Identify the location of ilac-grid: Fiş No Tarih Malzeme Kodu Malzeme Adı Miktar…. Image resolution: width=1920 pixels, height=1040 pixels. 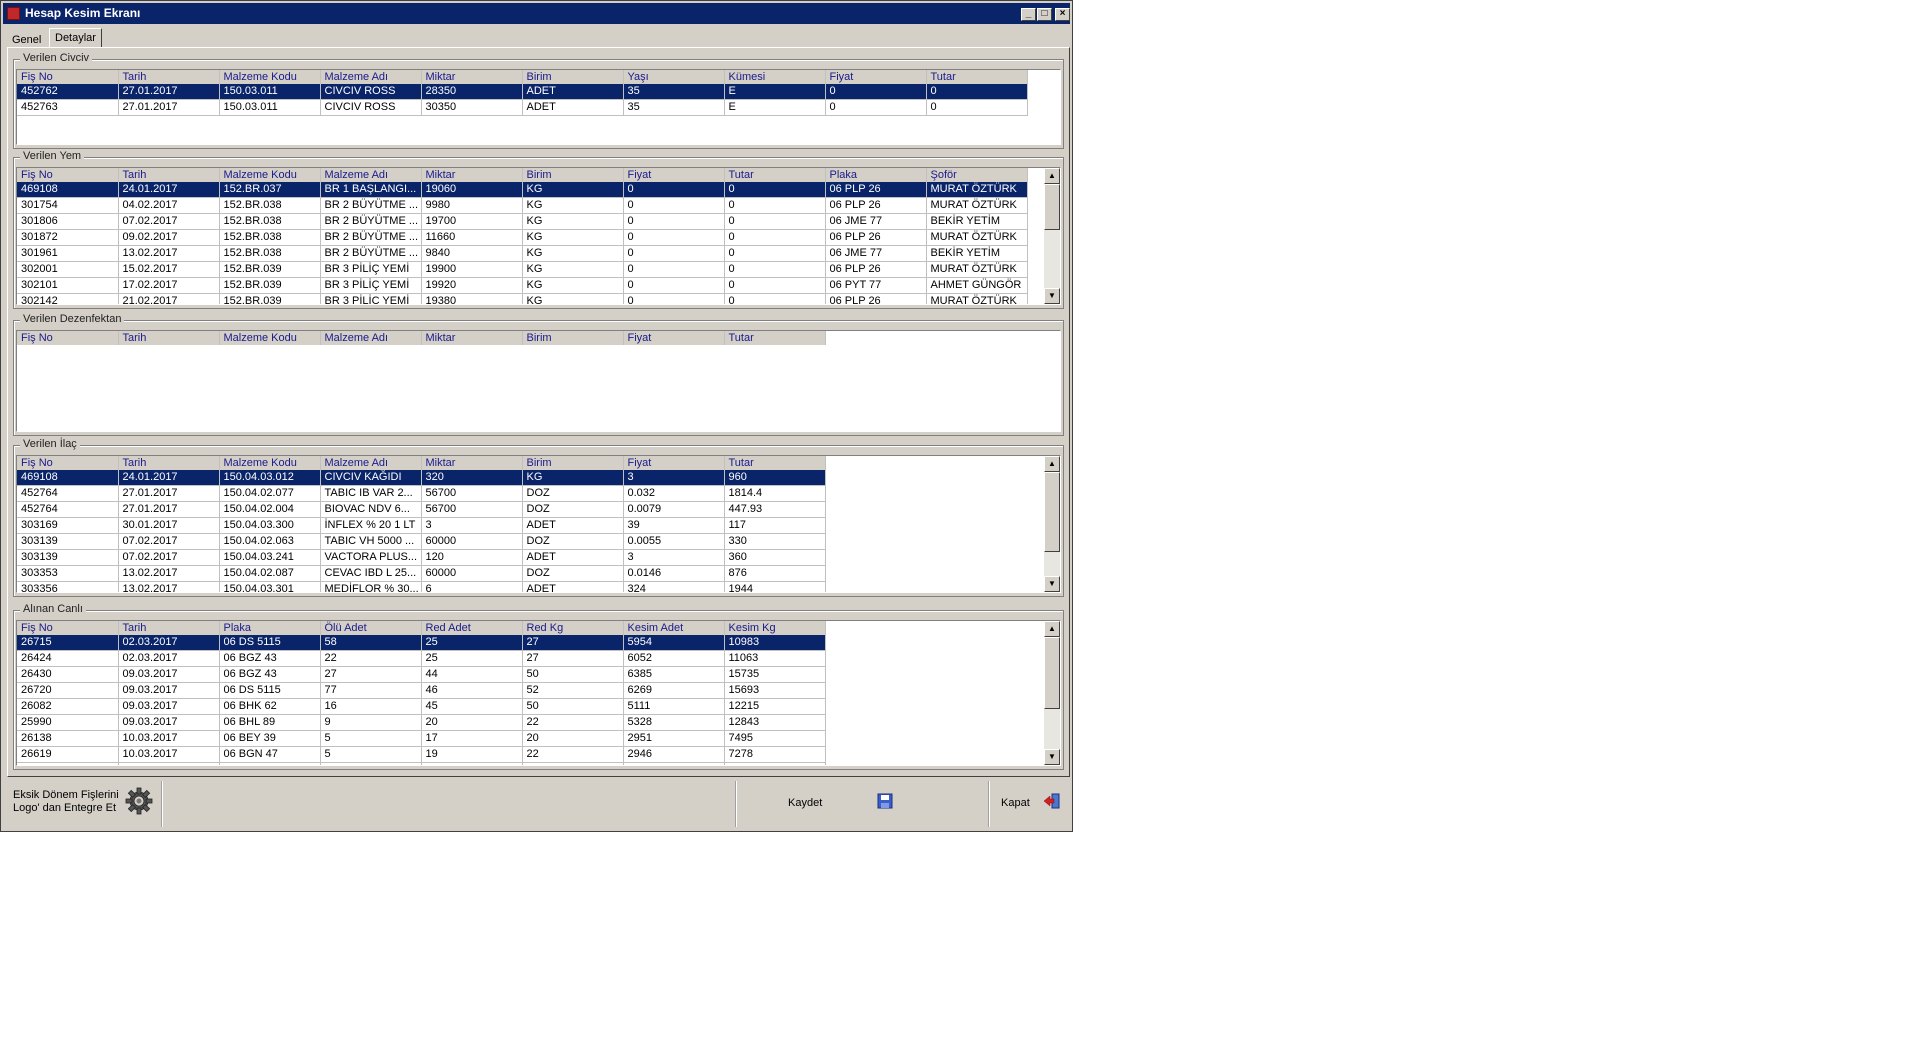
(538, 524).